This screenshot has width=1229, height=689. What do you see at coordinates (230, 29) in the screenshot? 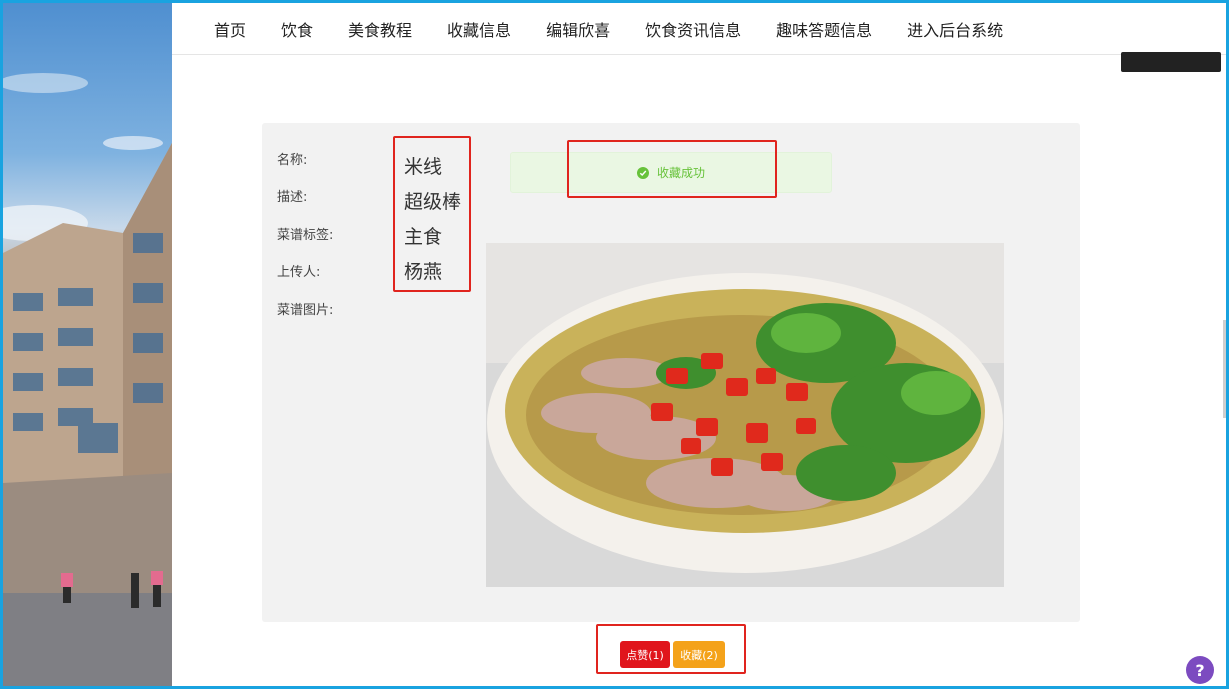
I see `nav-item-home: 首页` at bounding box center [230, 29].